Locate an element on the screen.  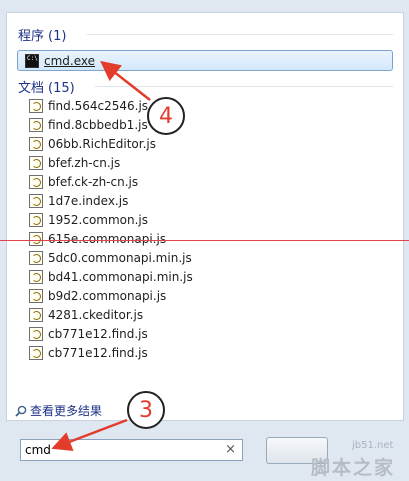
step-3-number: 3 is located at coordinates (146, 410).